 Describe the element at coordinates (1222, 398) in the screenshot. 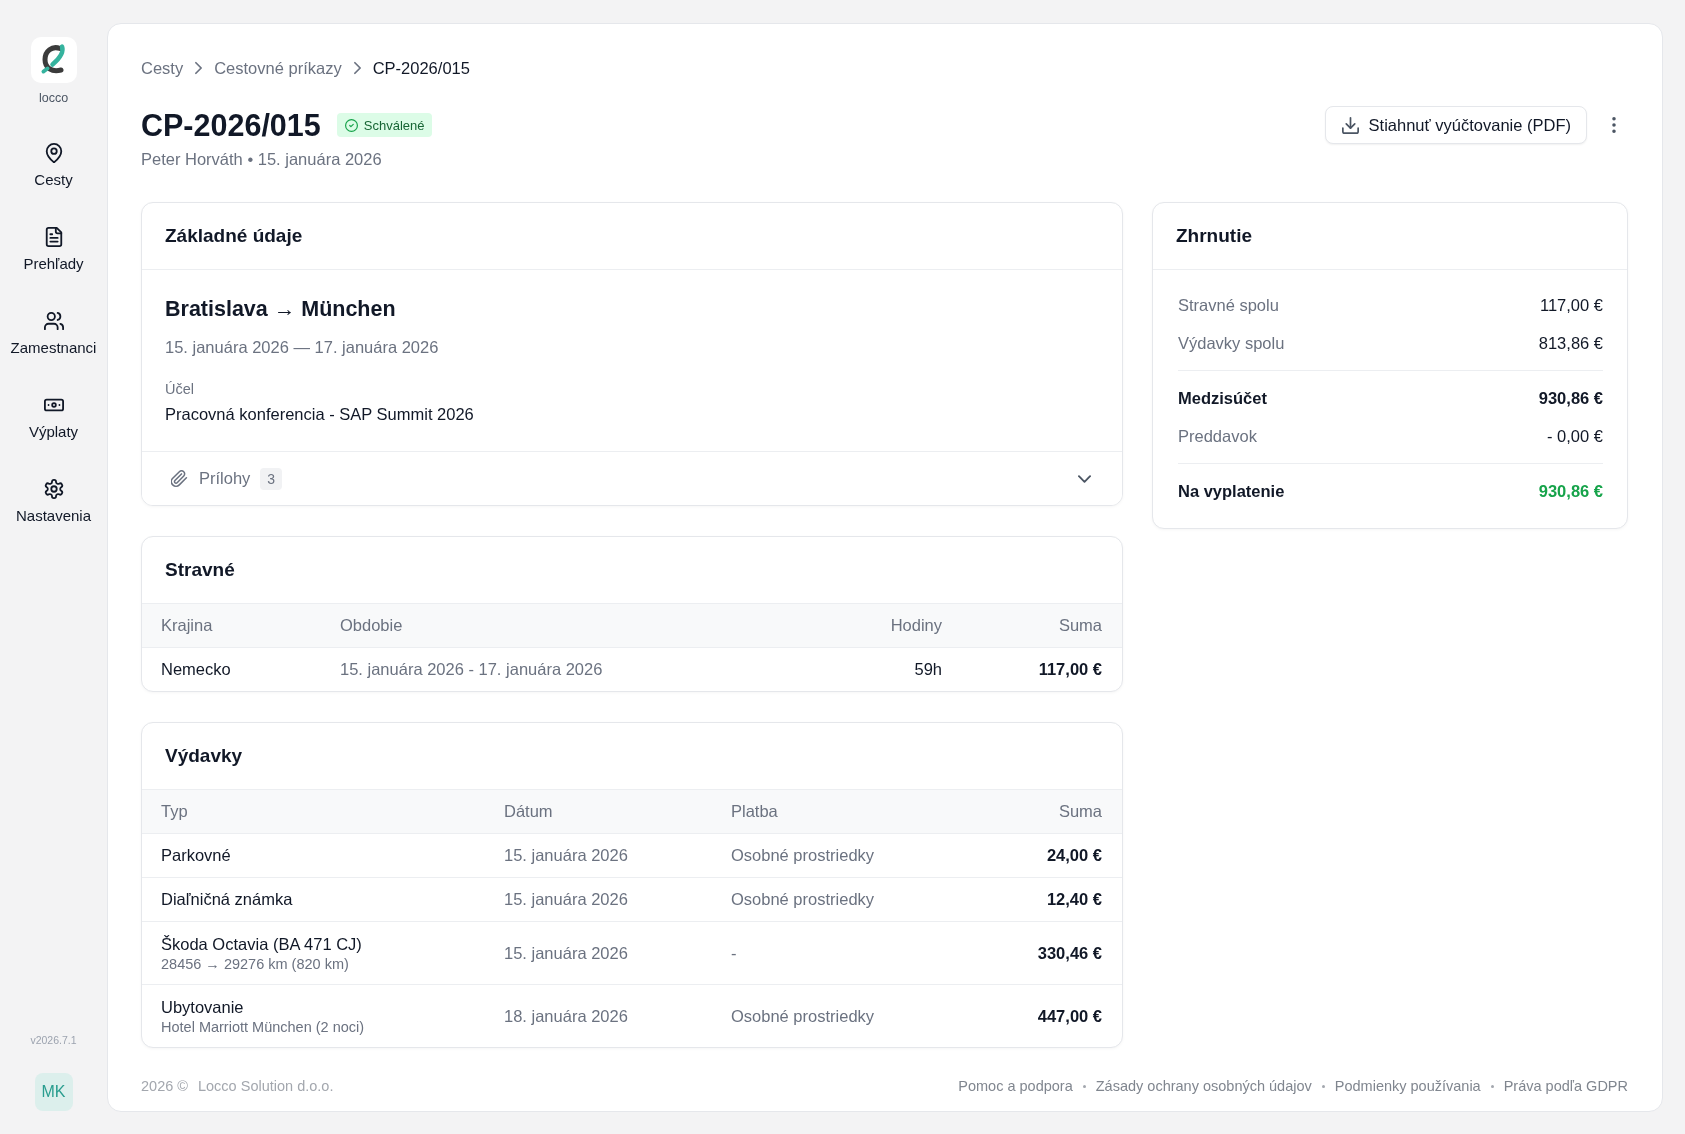

I see `summary-label: Medzisúčet` at that location.